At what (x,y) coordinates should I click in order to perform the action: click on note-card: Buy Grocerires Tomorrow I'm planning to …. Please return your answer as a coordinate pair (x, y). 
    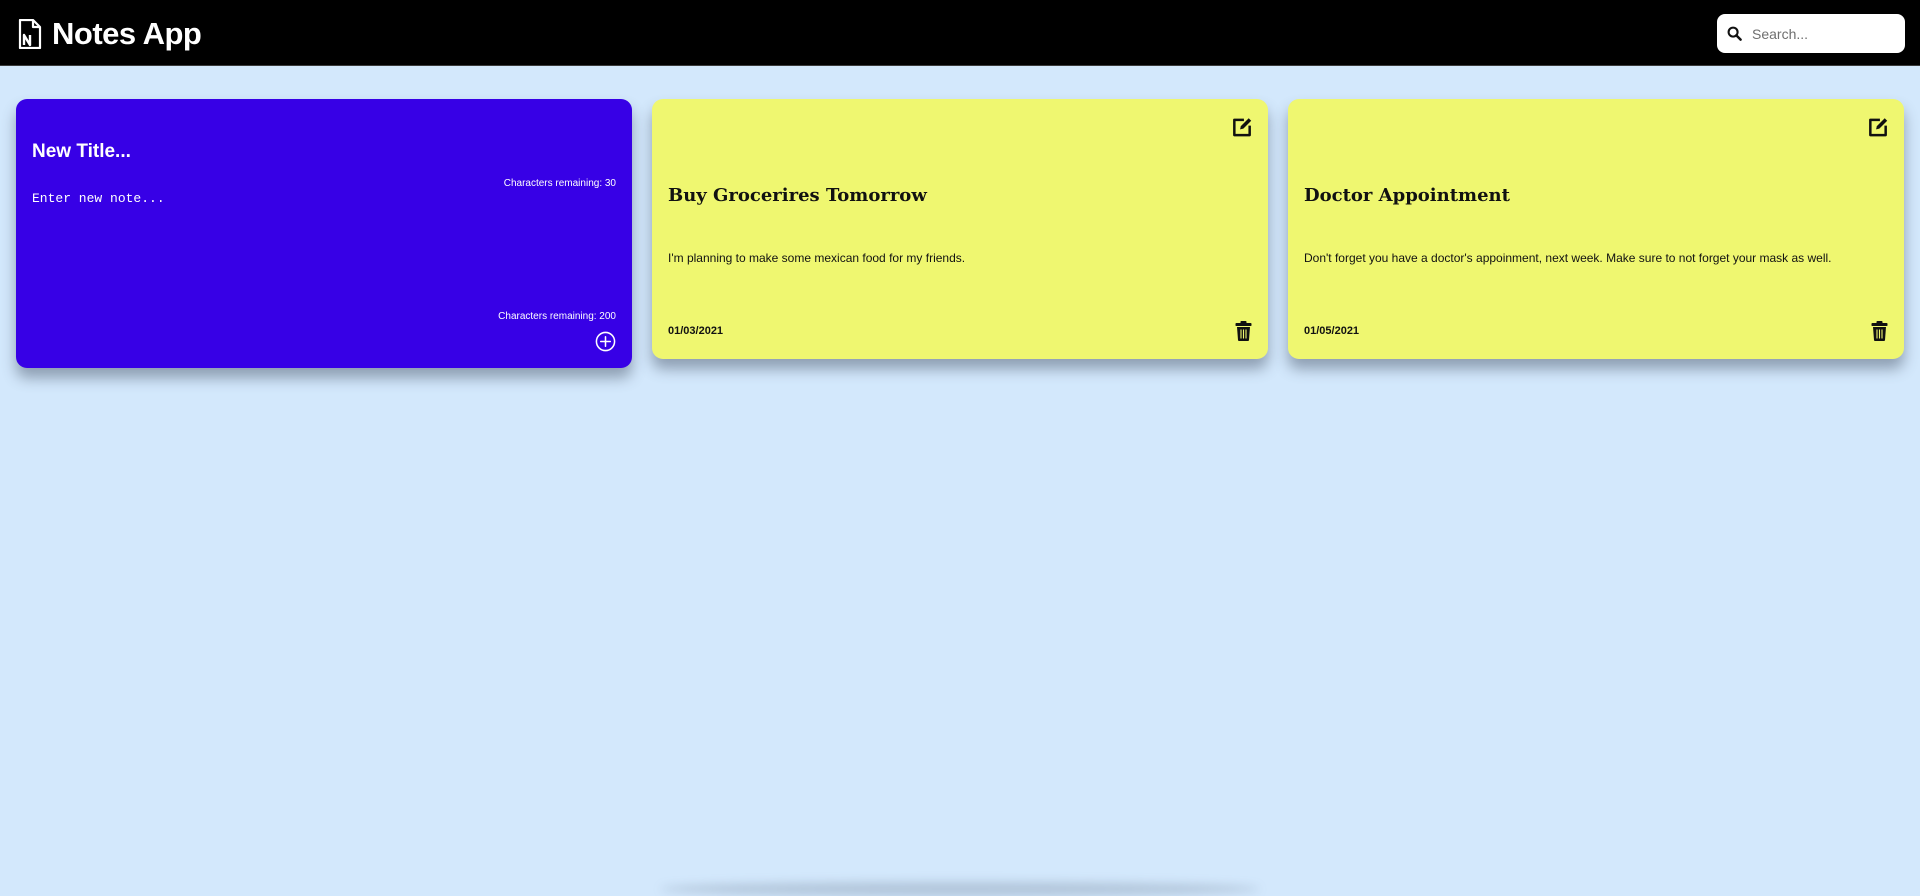
    Looking at the image, I should click on (960, 229).